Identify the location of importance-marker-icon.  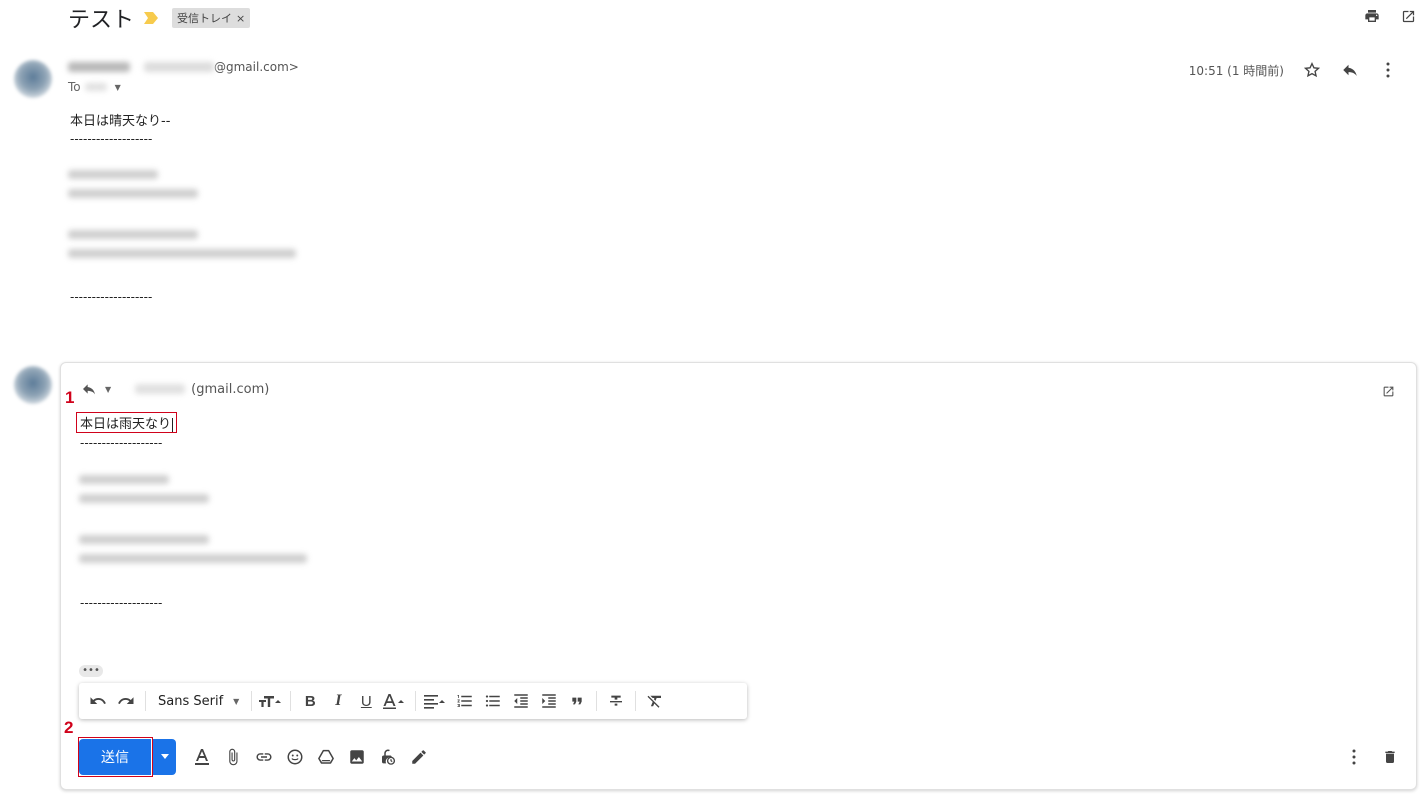
(151, 18).